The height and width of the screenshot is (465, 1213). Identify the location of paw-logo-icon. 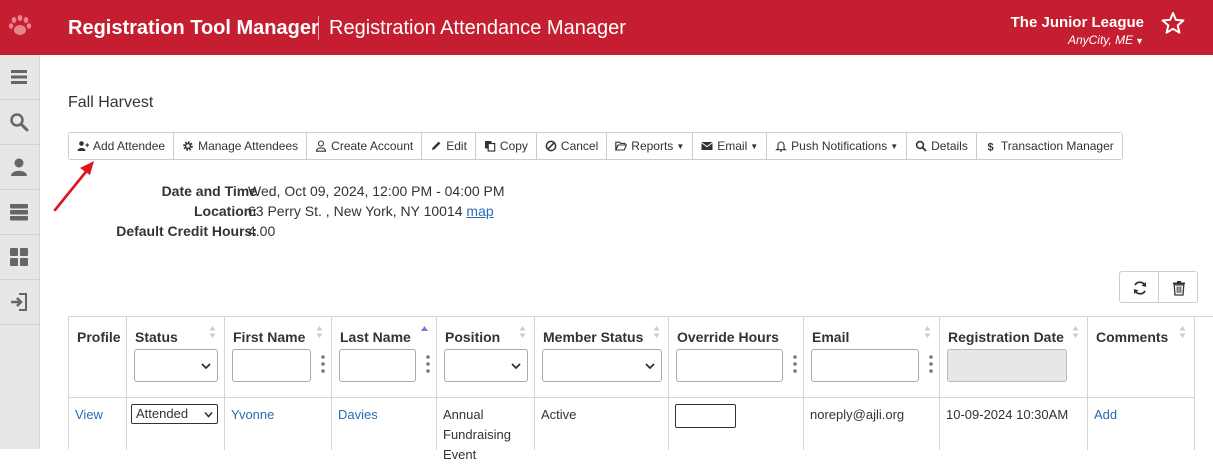
(20, 26).